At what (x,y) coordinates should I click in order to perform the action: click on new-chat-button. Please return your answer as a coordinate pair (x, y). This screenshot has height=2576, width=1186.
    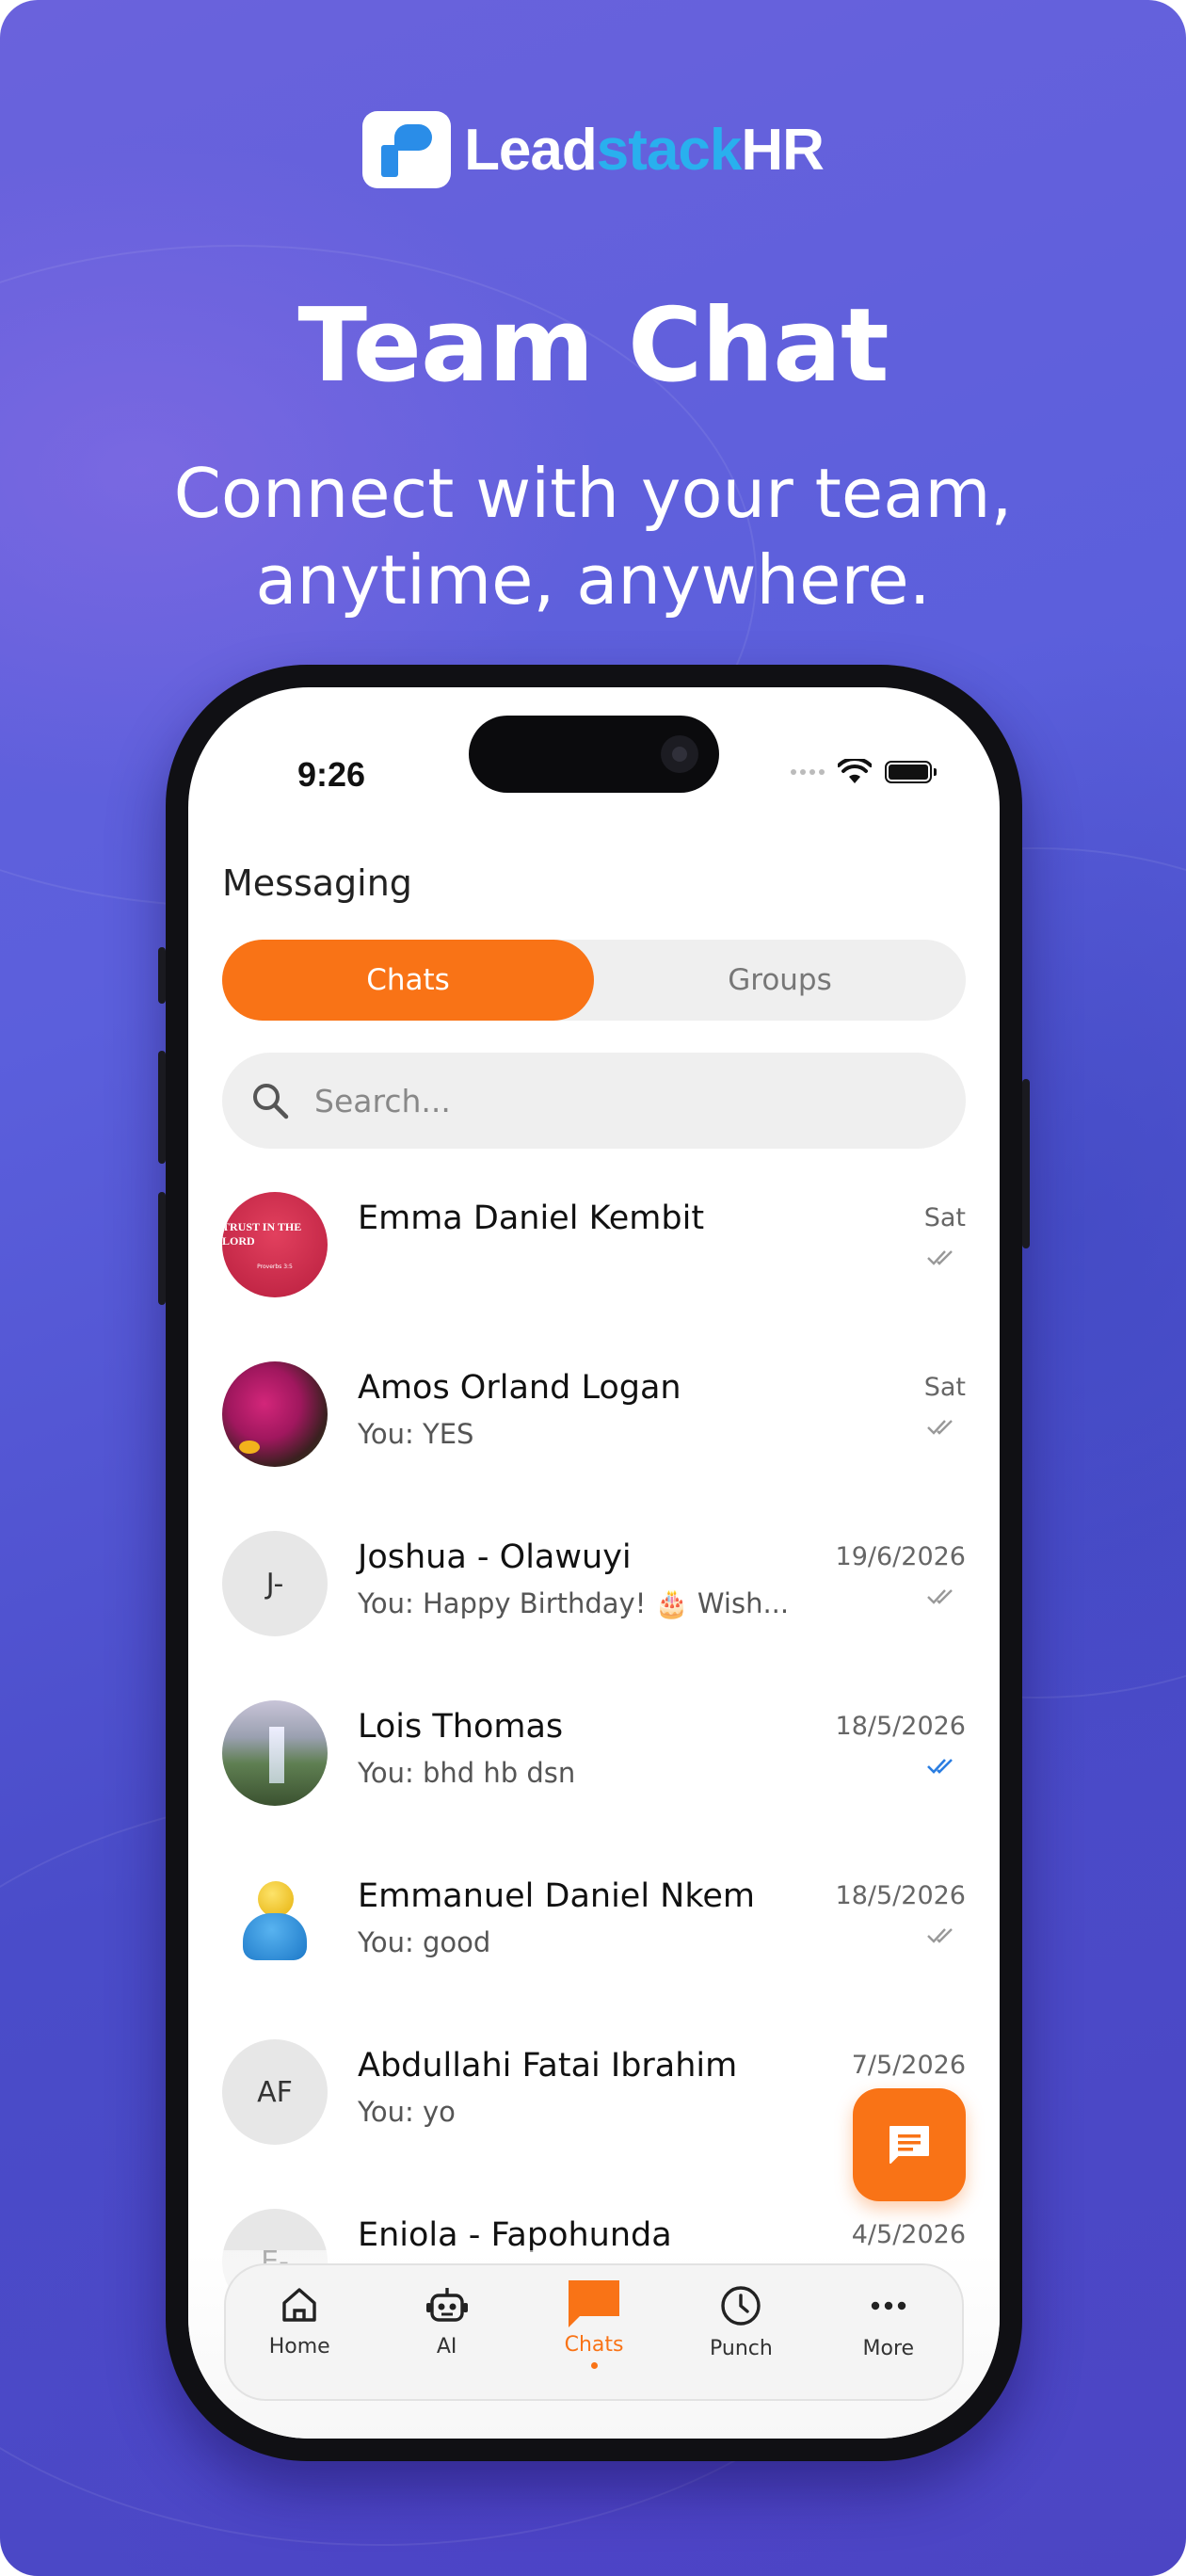
    Looking at the image, I should click on (909, 2144).